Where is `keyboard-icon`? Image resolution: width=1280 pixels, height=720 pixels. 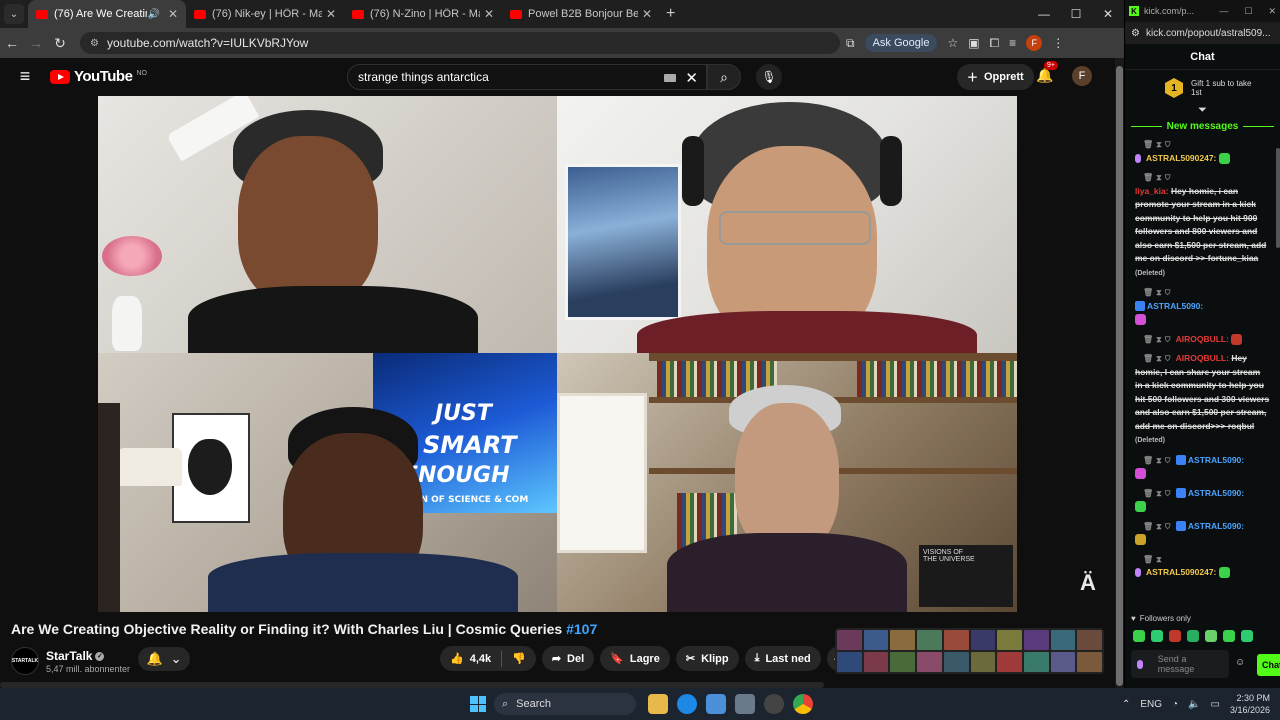
keyboard-icon is located at coordinates (670, 78).